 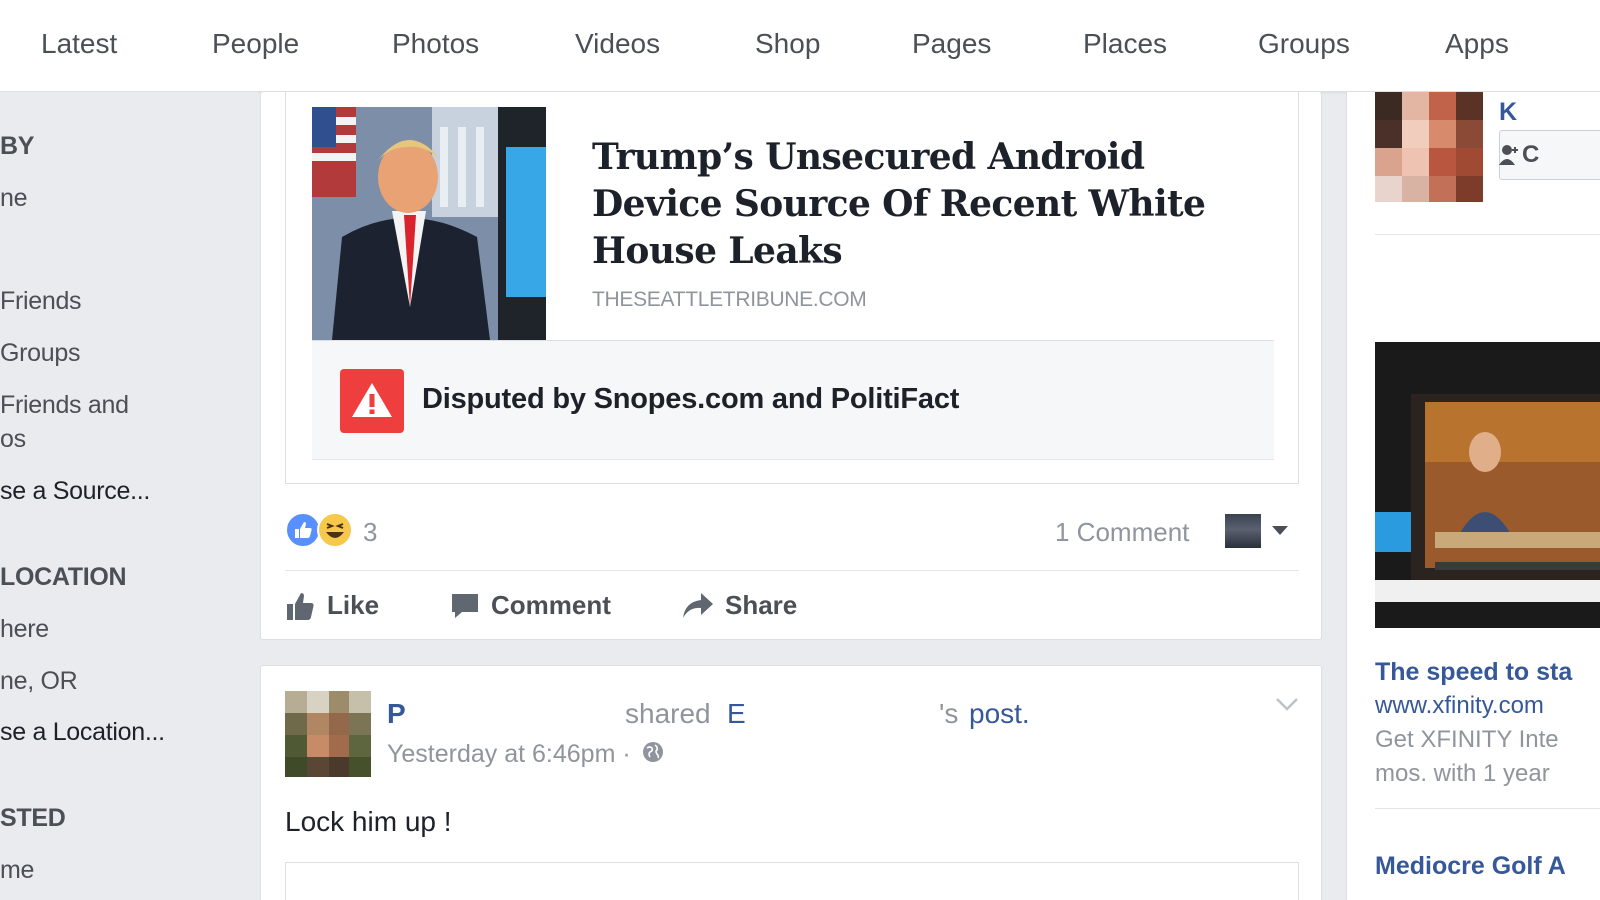 What do you see at coordinates (1280, 533) in the screenshot?
I see `chevron-down-icon` at bounding box center [1280, 533].